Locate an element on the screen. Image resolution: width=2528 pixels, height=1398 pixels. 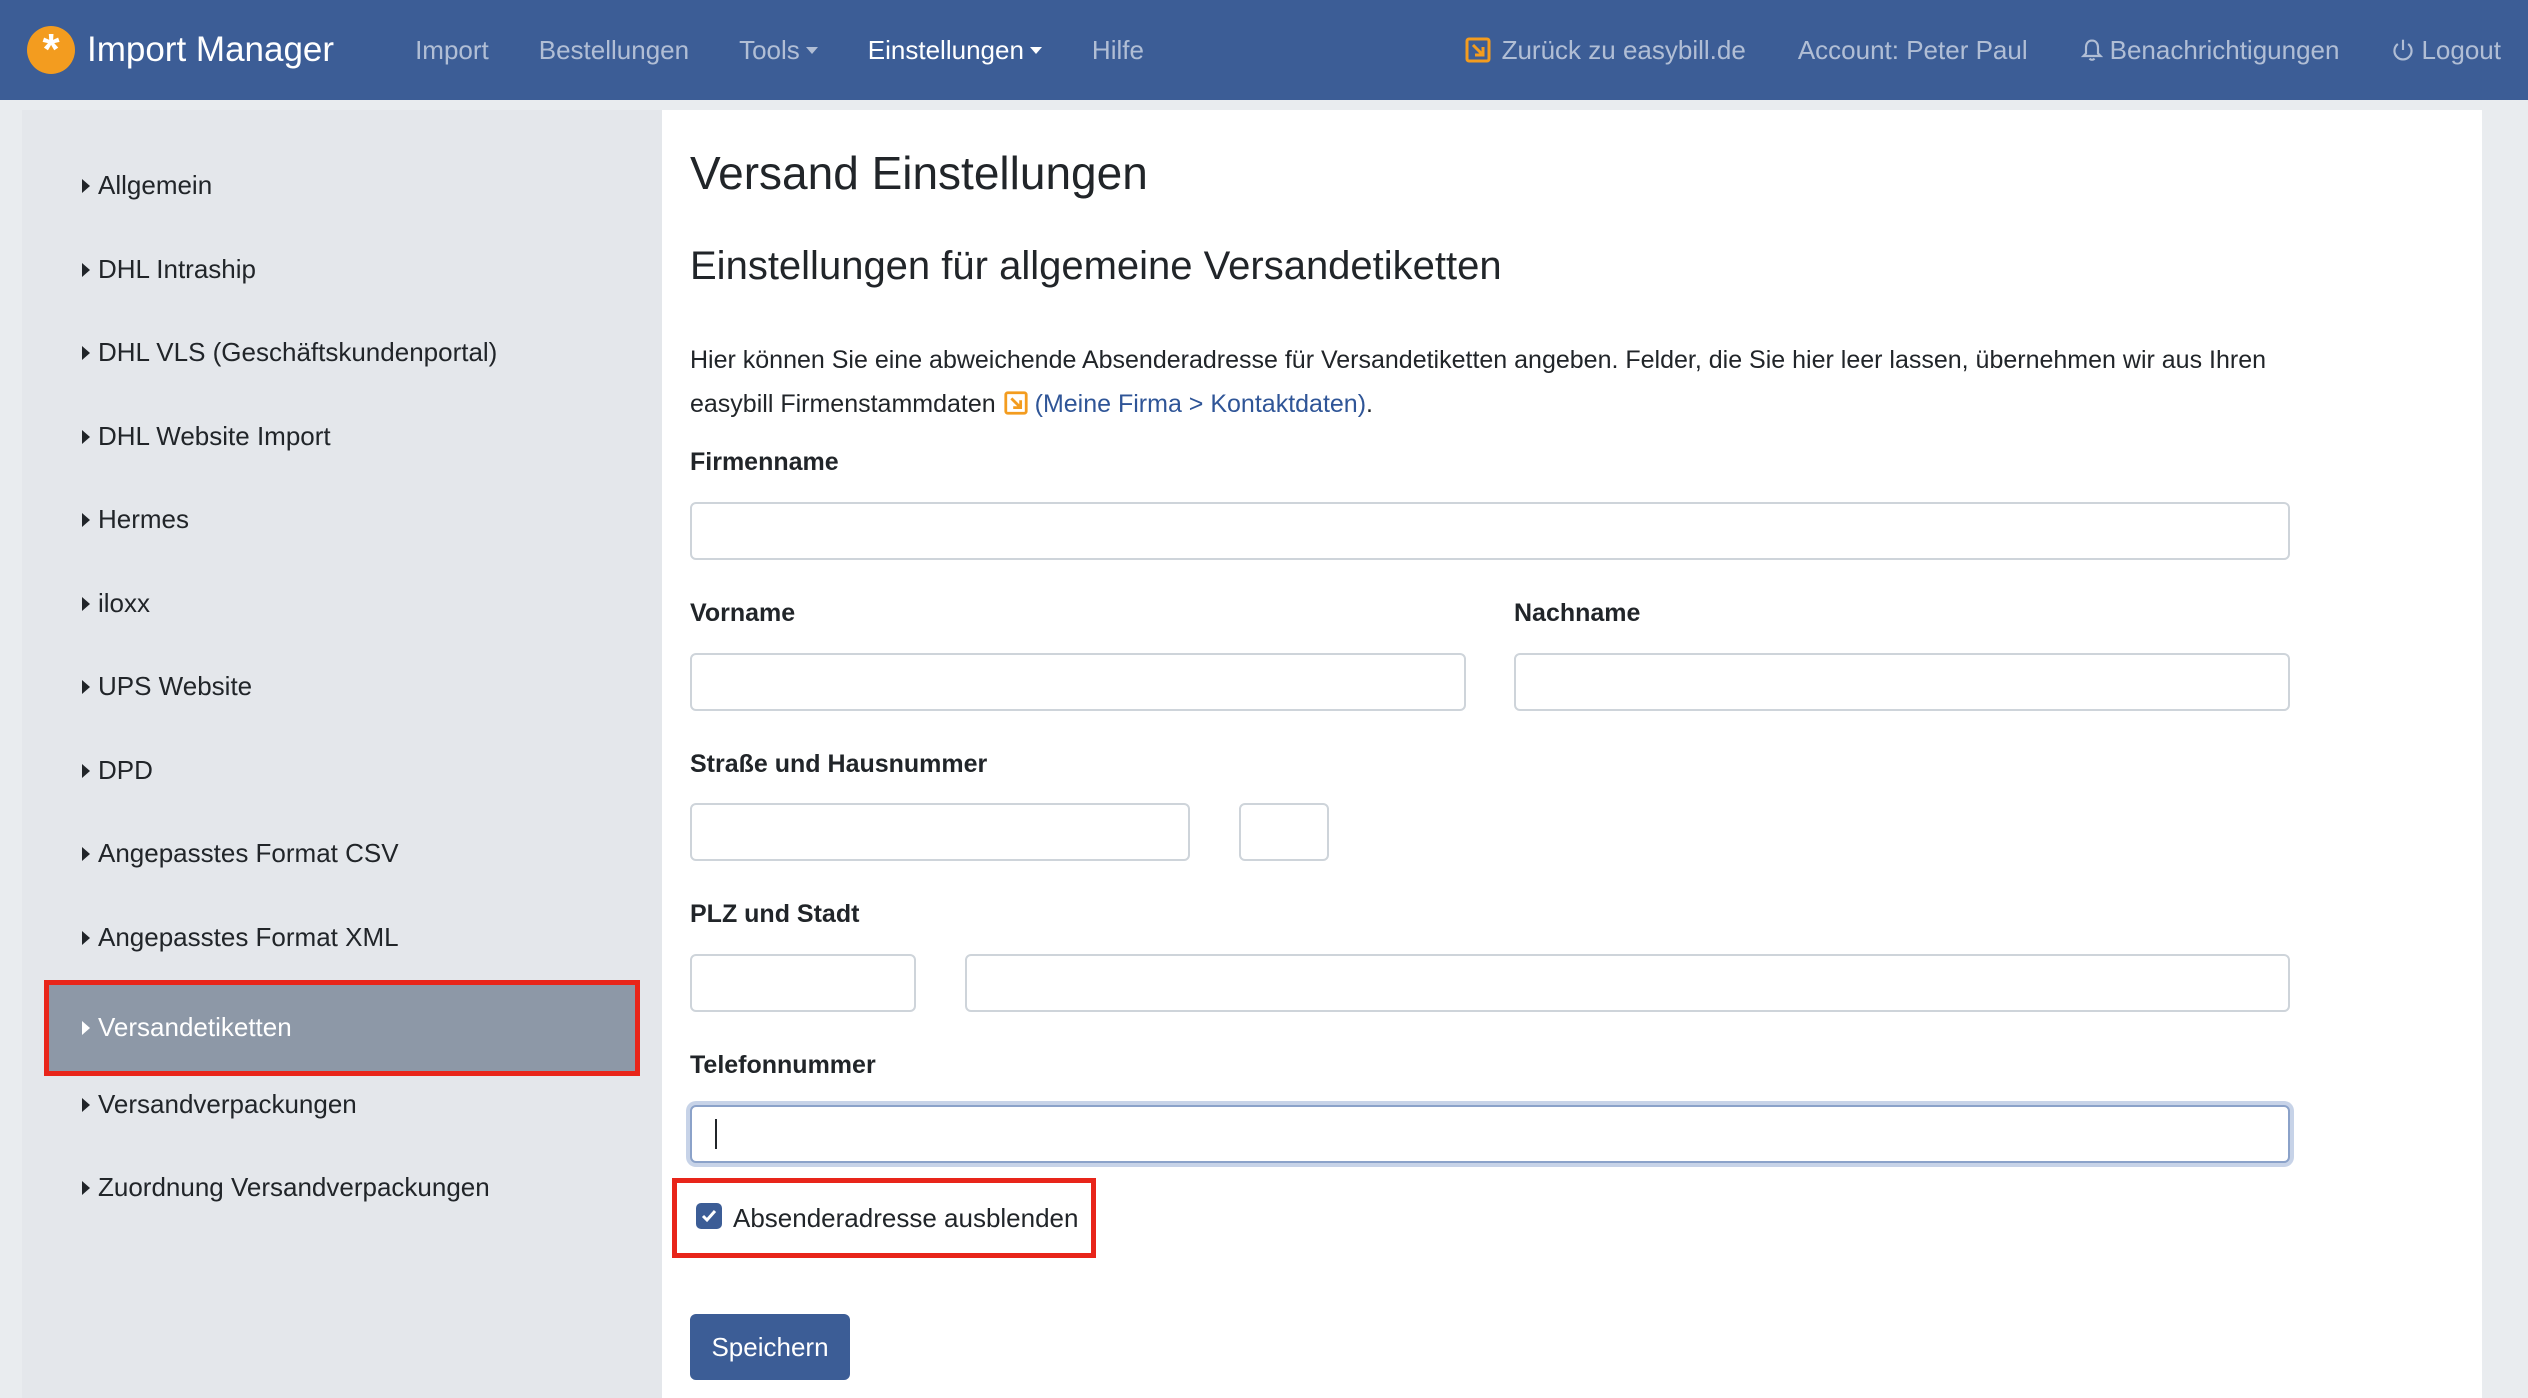
sidebar-item-versandetiketten: Versandetiketten is located at coordinates (342, 1028).